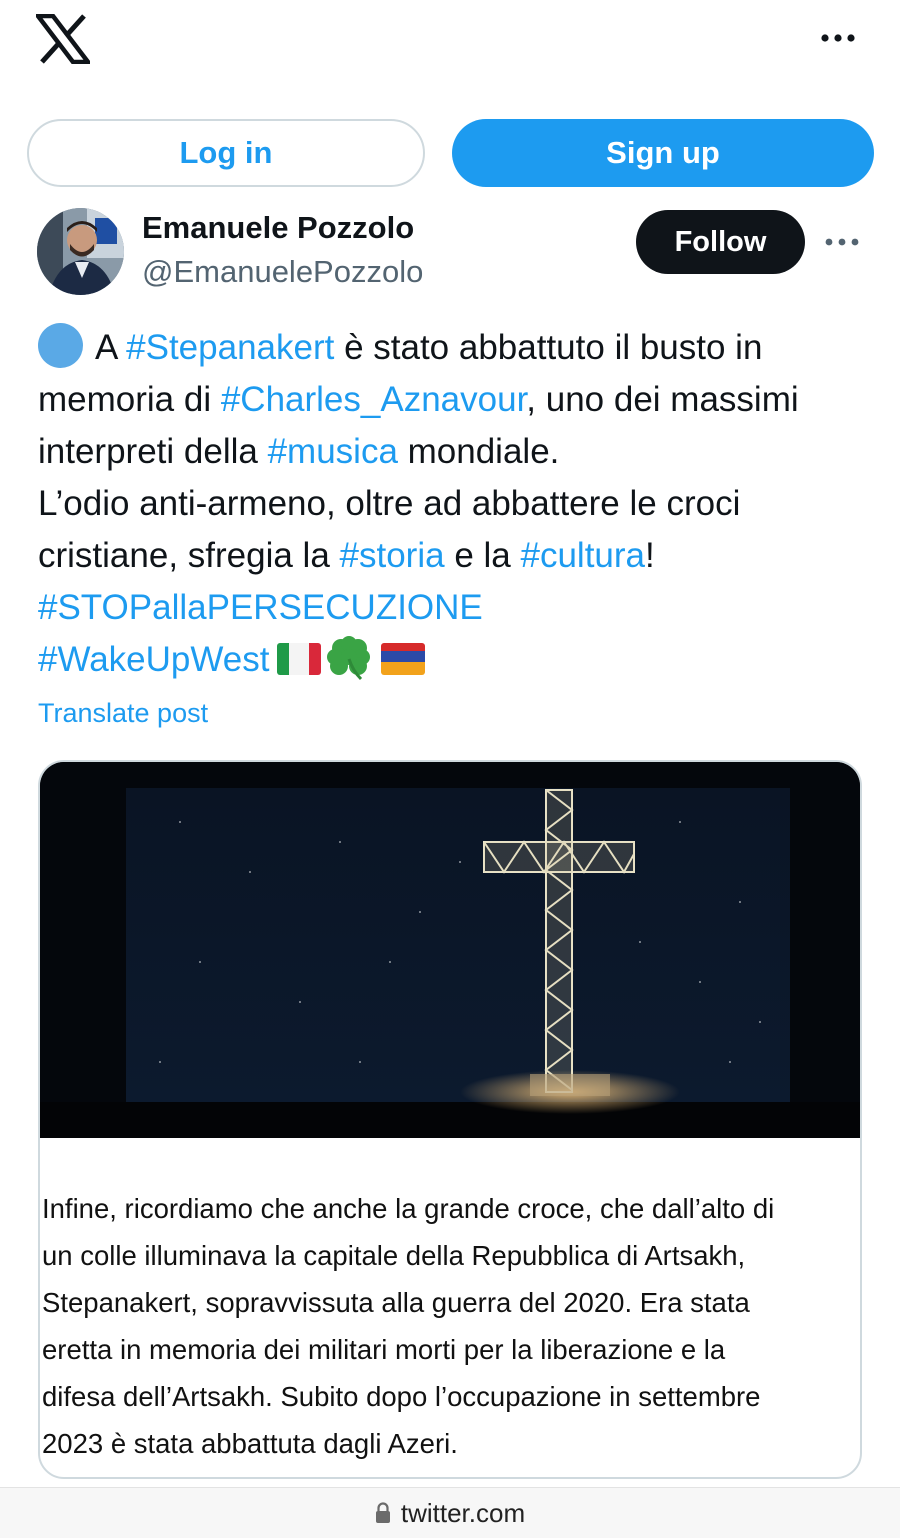 The image size is (900, 1538). Describe the element at coordinates (373, 399) in the screenshot. I see `hashtag-link: #Charles_Aznavour` at that location.